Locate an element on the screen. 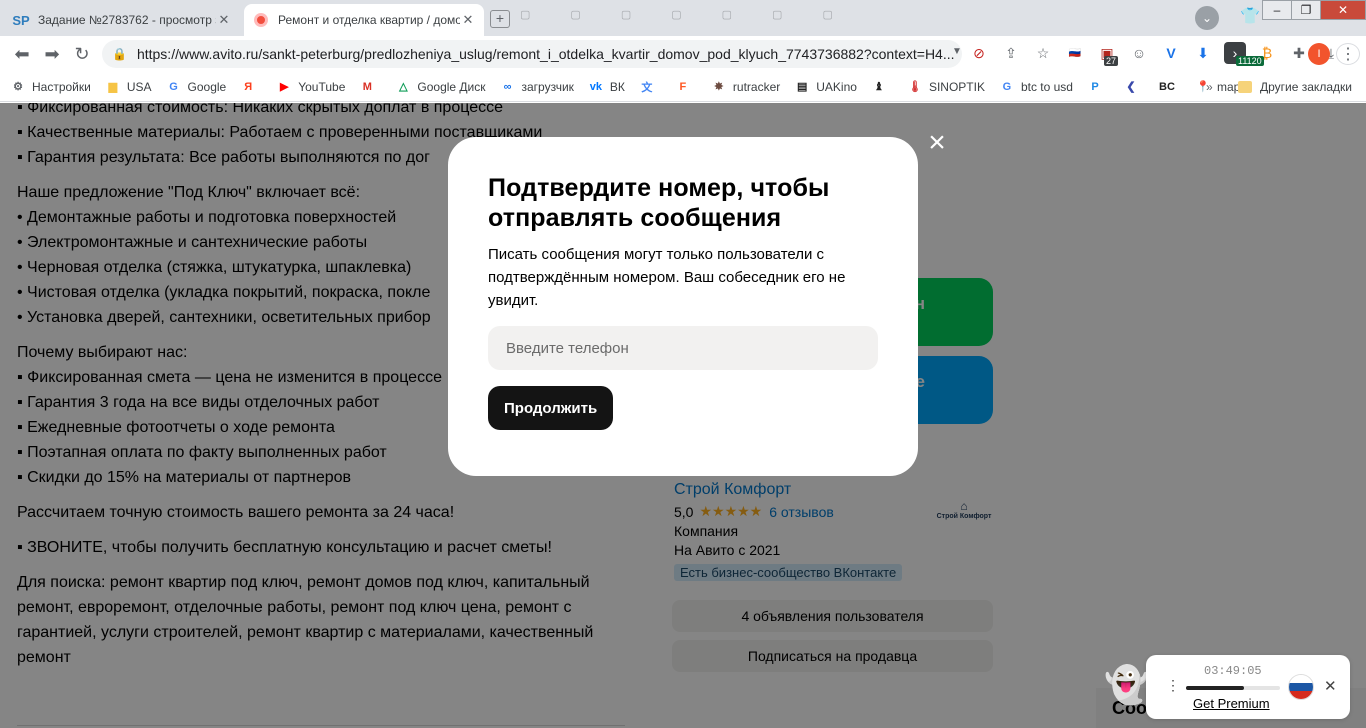 Image resolution: width=1366 pixels, height=728 pixels. bookmark-uakino: ▤ UAKino is located at coordinates (825, 87).